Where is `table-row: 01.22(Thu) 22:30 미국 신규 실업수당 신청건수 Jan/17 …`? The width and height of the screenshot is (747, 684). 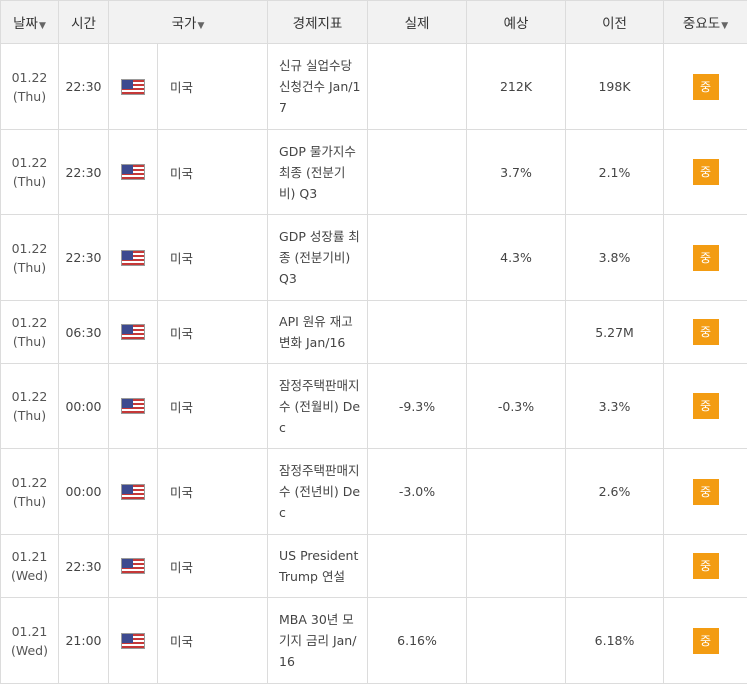
table-row: 01.22(Thu) 22:30 미국 신규 실업수당 신청건수 Jan/17 … is located at coordinates (374, 87).